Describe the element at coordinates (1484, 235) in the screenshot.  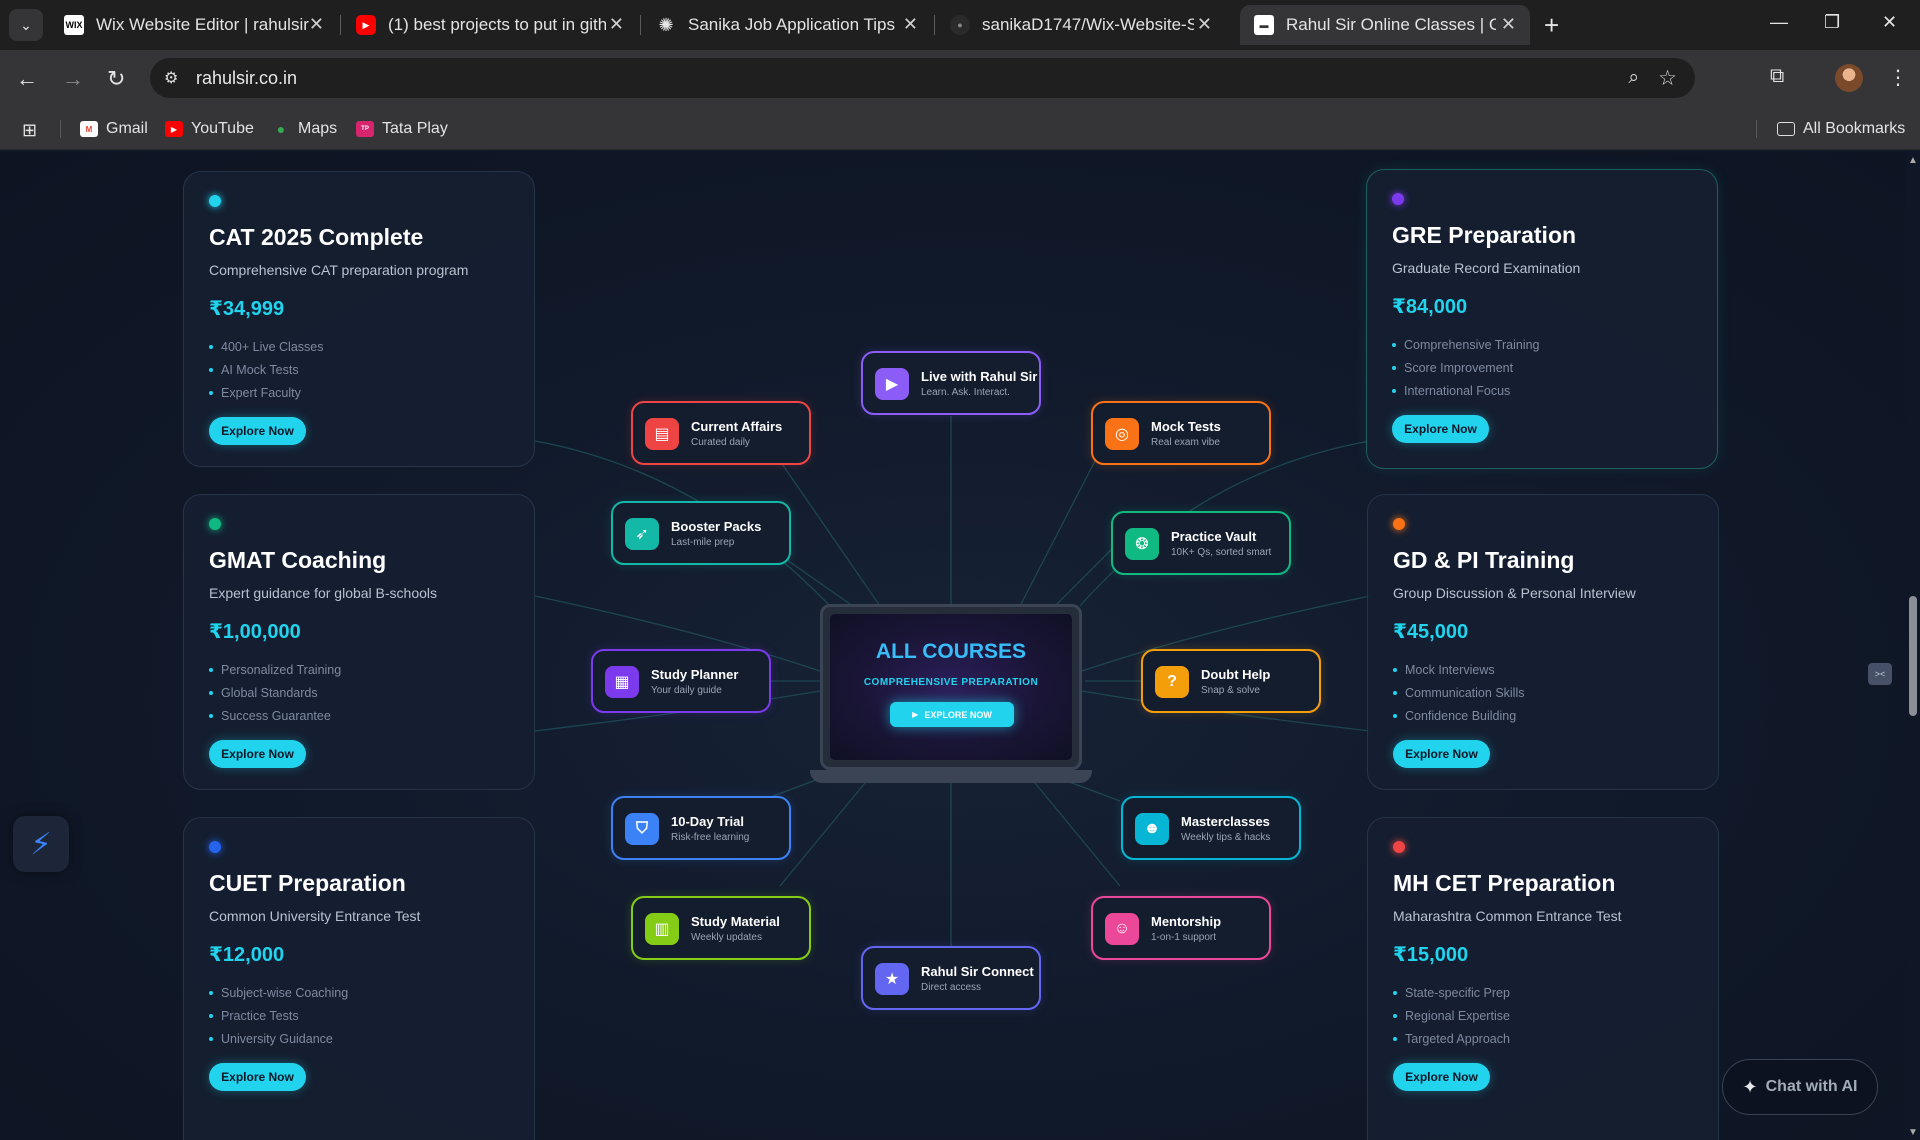
I see `course-title: GRE Preparation` at that location.